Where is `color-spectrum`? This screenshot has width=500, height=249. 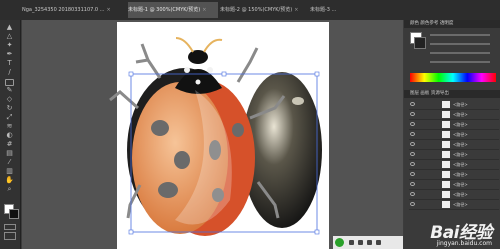 color-spectrum is located at coordinates (453, 77).